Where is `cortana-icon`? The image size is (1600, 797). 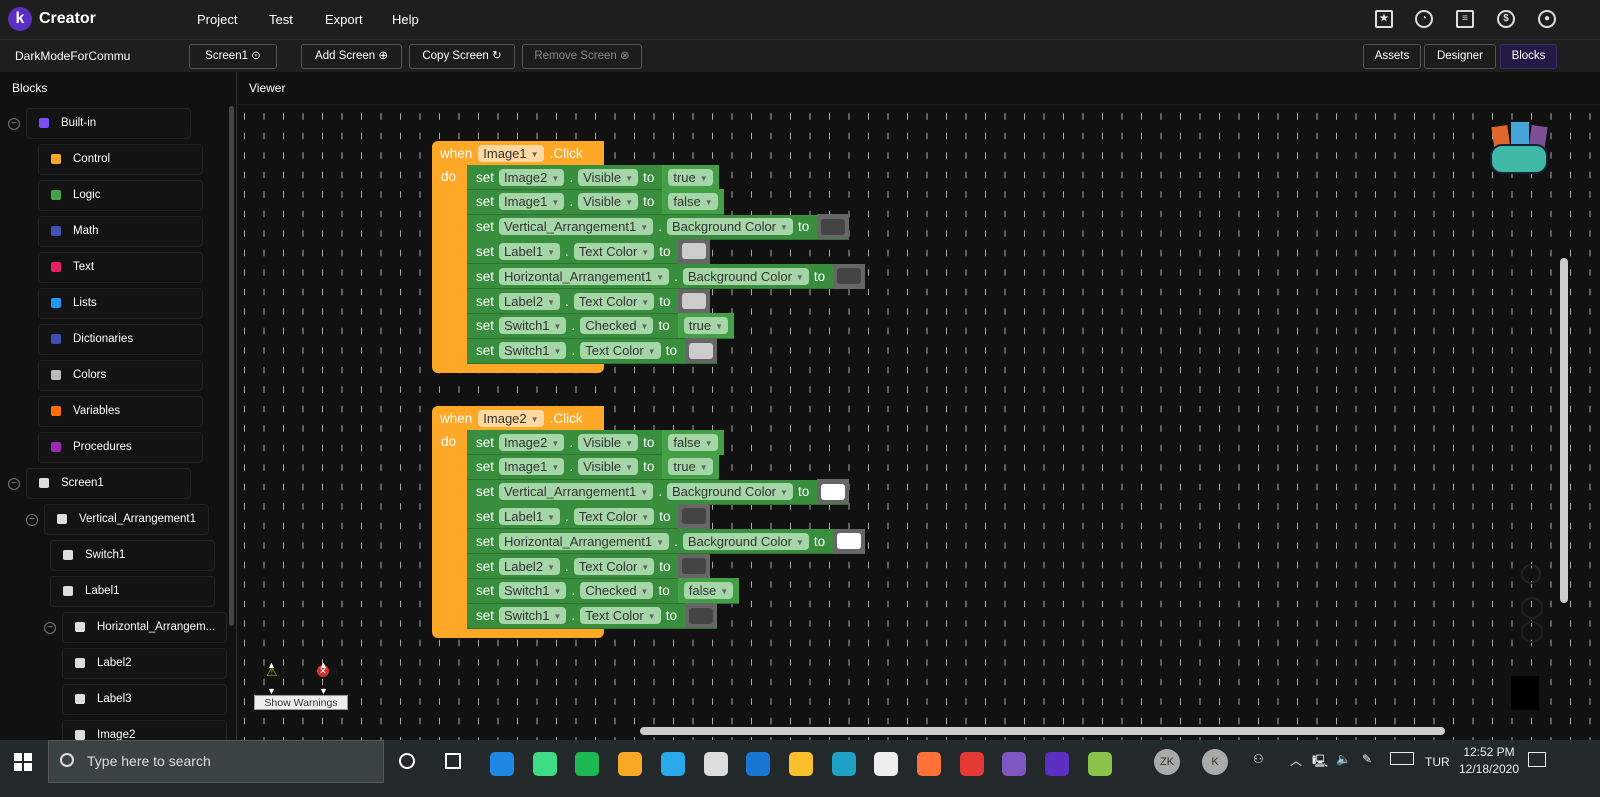
cortana-icon is located at coordinates (407, 761).